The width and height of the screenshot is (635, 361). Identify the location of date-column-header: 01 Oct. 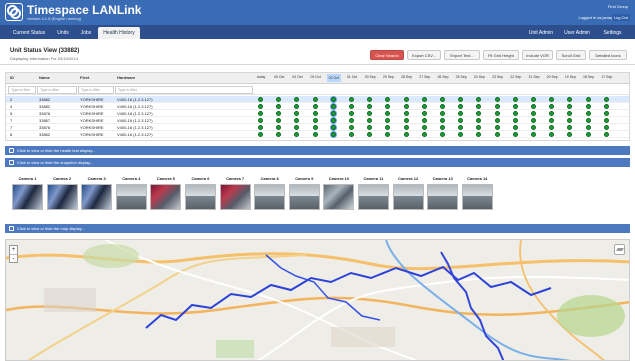
(352, 77).